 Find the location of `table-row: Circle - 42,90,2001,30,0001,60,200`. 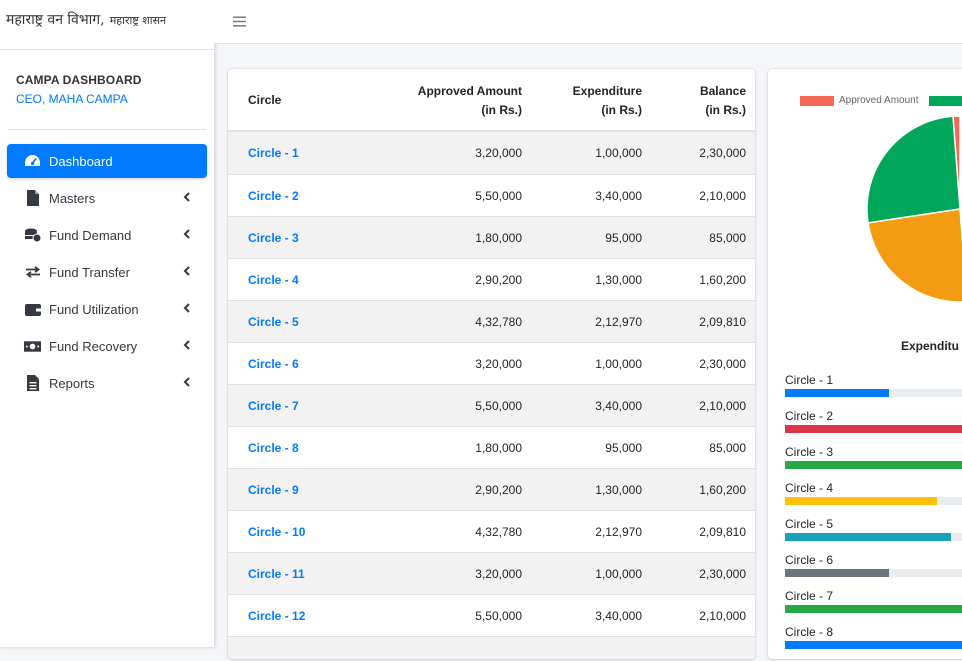

table-row: Circle - 42,90,2001,30,0001,60,200 is located at coordinates (491, 279).